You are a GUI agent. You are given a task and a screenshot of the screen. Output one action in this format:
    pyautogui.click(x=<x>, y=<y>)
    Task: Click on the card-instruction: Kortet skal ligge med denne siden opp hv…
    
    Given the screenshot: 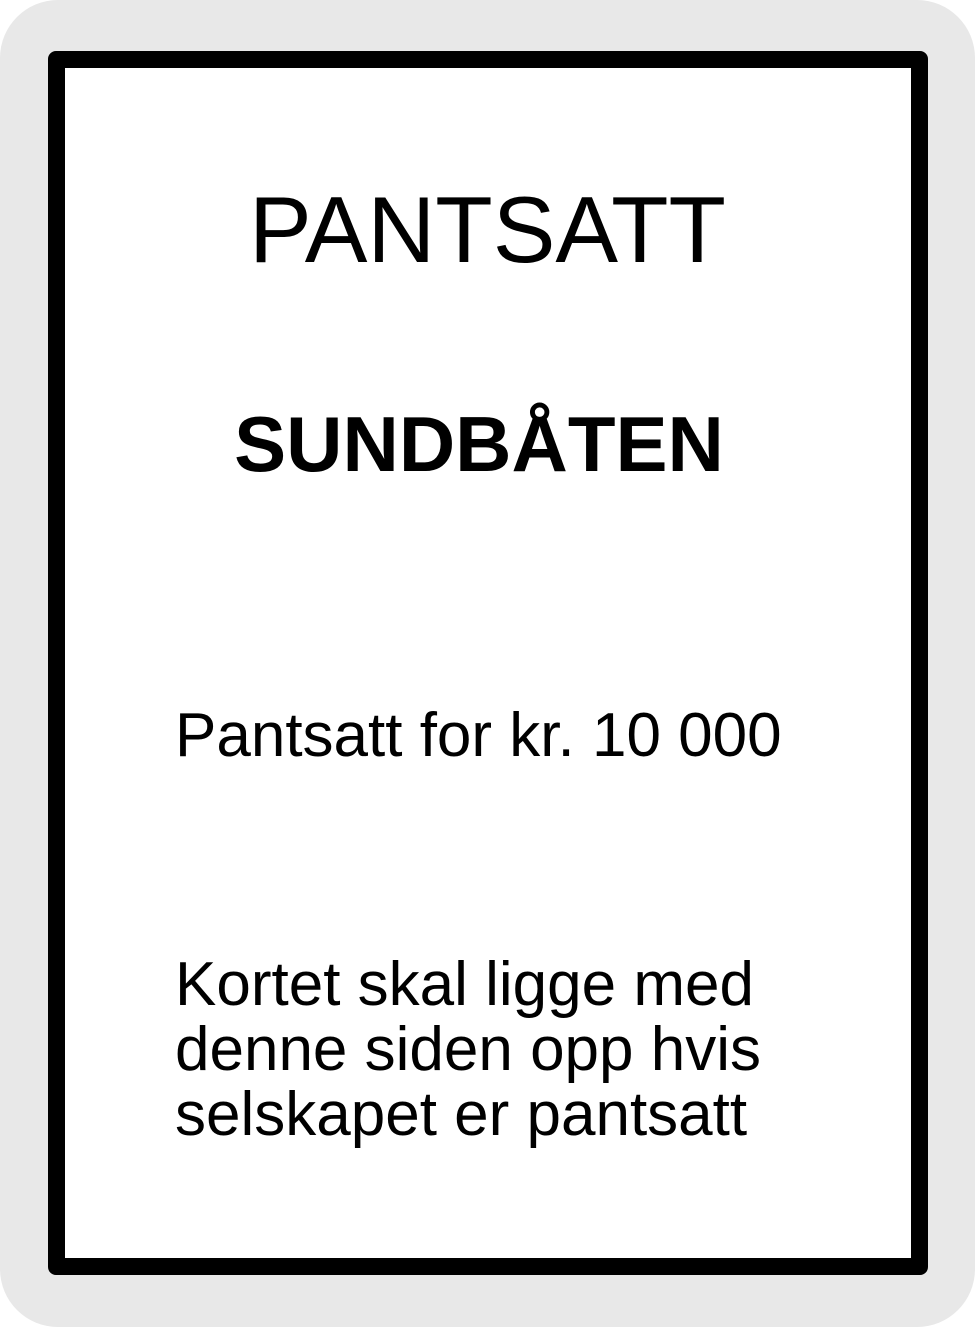 What is the action you would take?
    pyautogui.click(x=535, y=1049)
    